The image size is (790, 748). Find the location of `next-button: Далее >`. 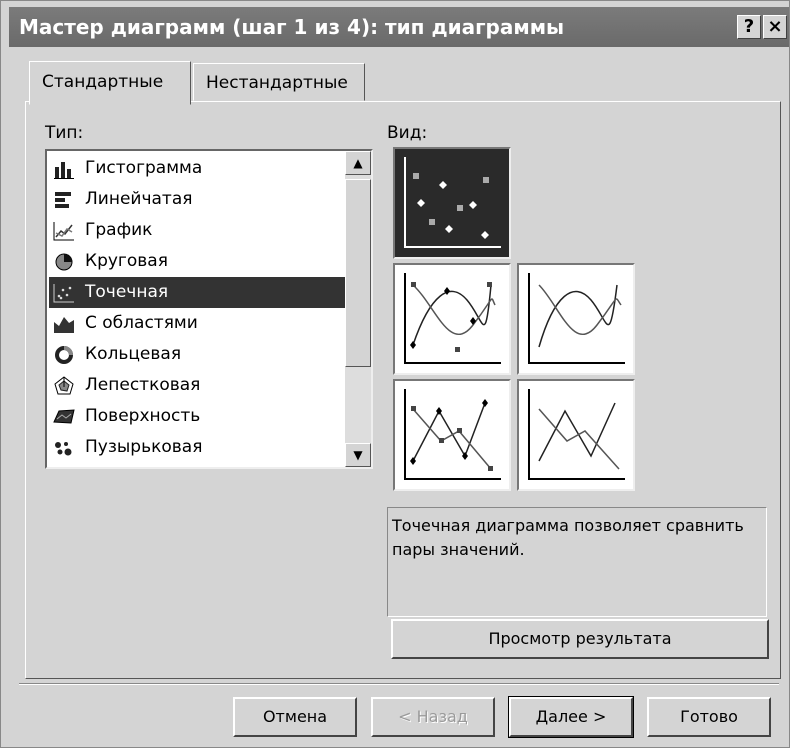

next-button: Далее > is located at coordinates (571, 717).